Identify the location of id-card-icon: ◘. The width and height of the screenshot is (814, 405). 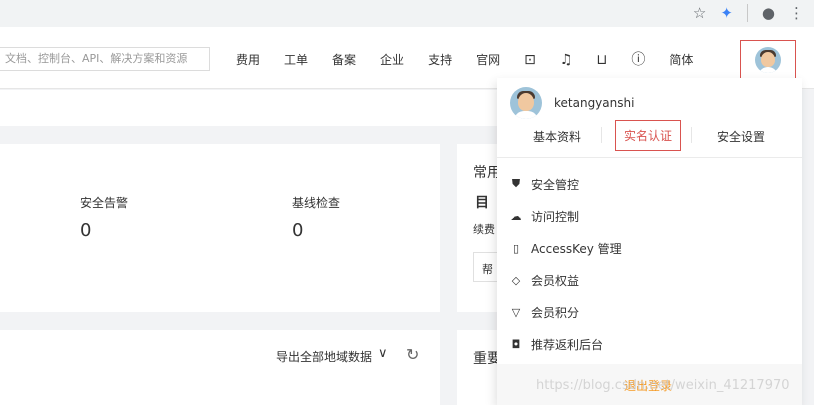
(516, 344).